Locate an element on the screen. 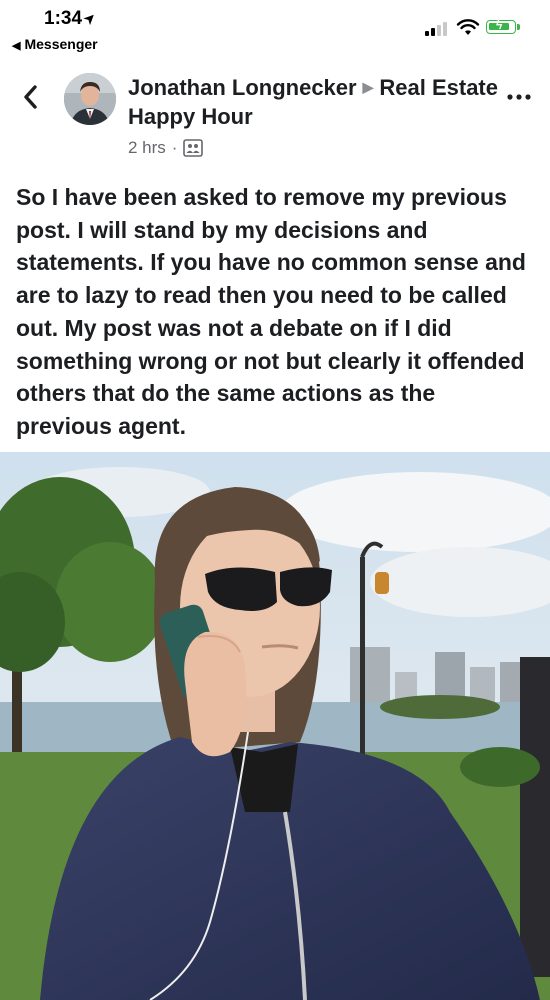  charging-bolt-icon: ϟ is located at coordinates (499, 25).